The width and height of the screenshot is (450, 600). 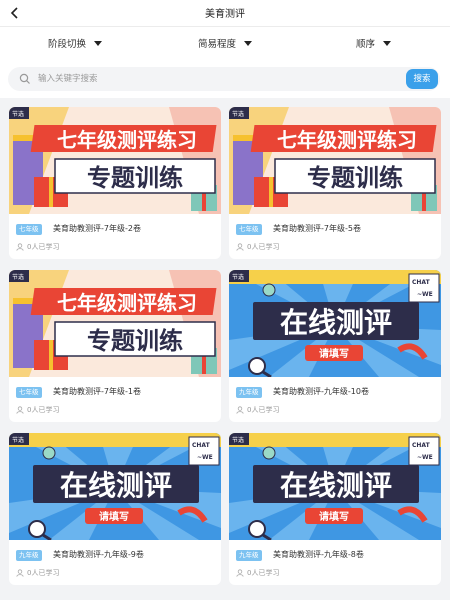 I want to click on filter-difficulty: 简易程度, so click(x=225, y=43).